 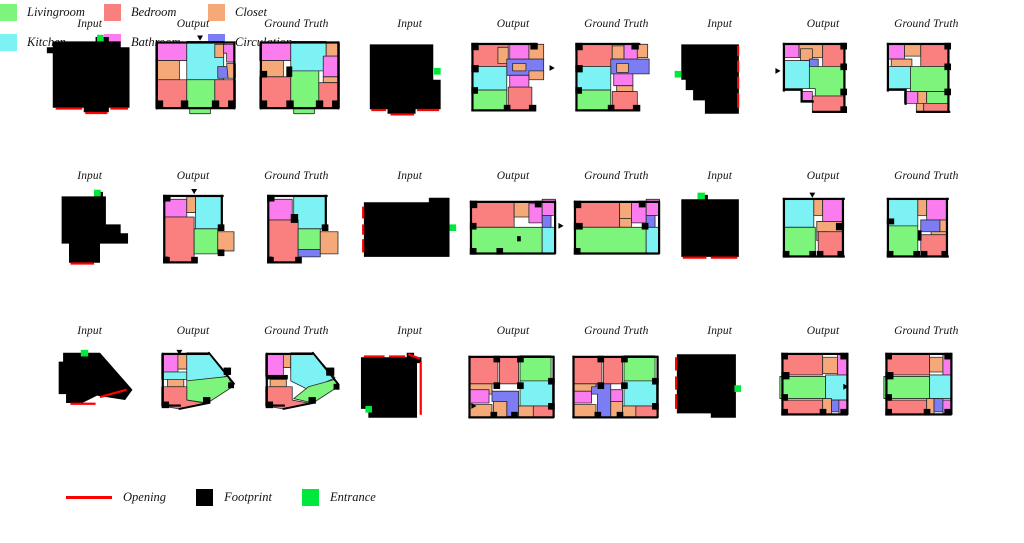 I want to click on panel-input-r3c2: Input, so click(x=409, y=390).